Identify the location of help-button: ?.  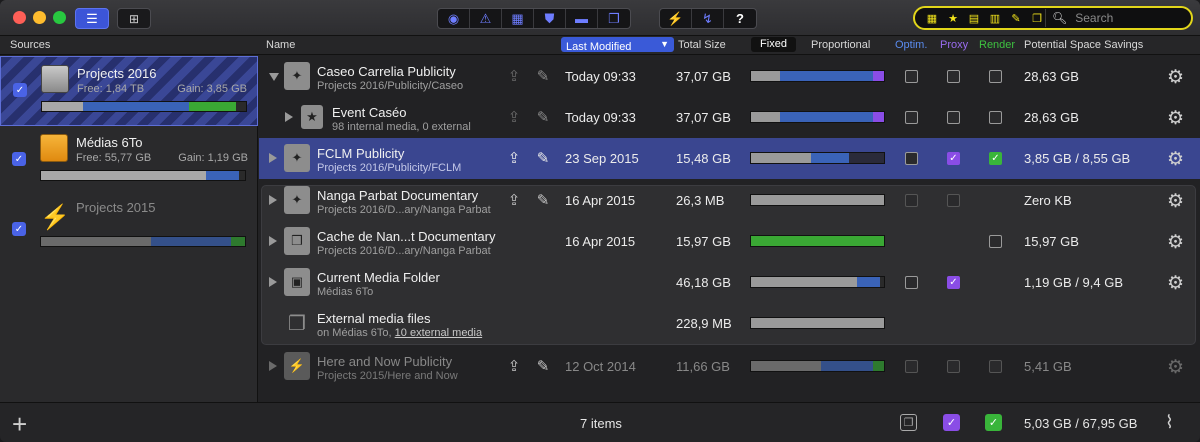
(740, 18).